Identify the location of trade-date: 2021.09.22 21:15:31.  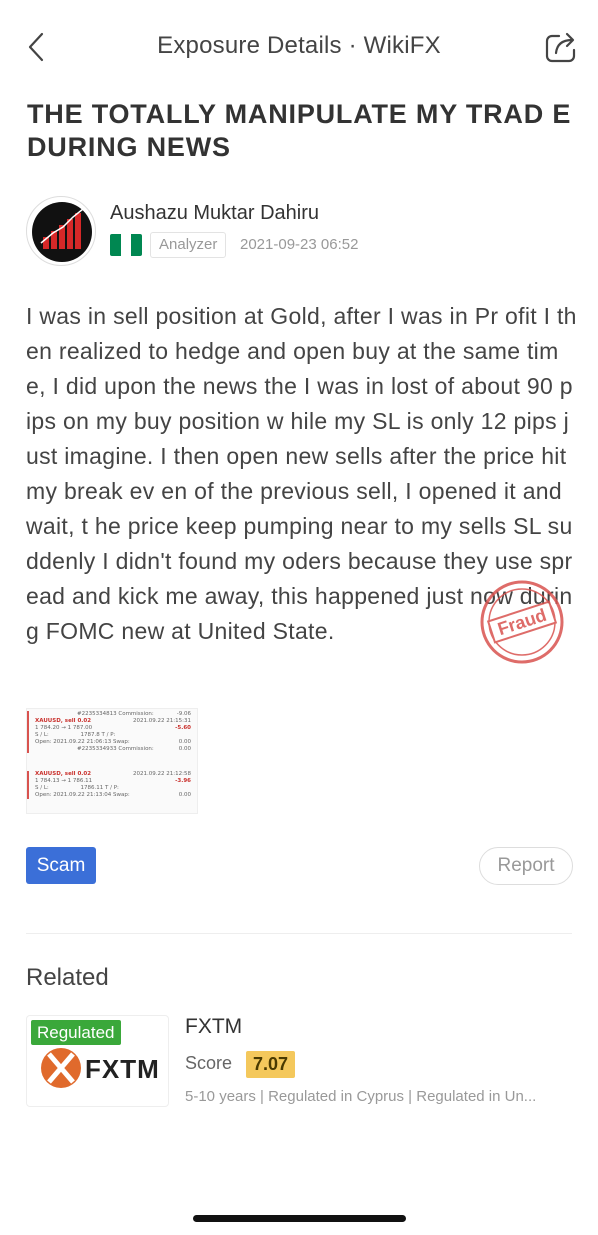
(162, 721).